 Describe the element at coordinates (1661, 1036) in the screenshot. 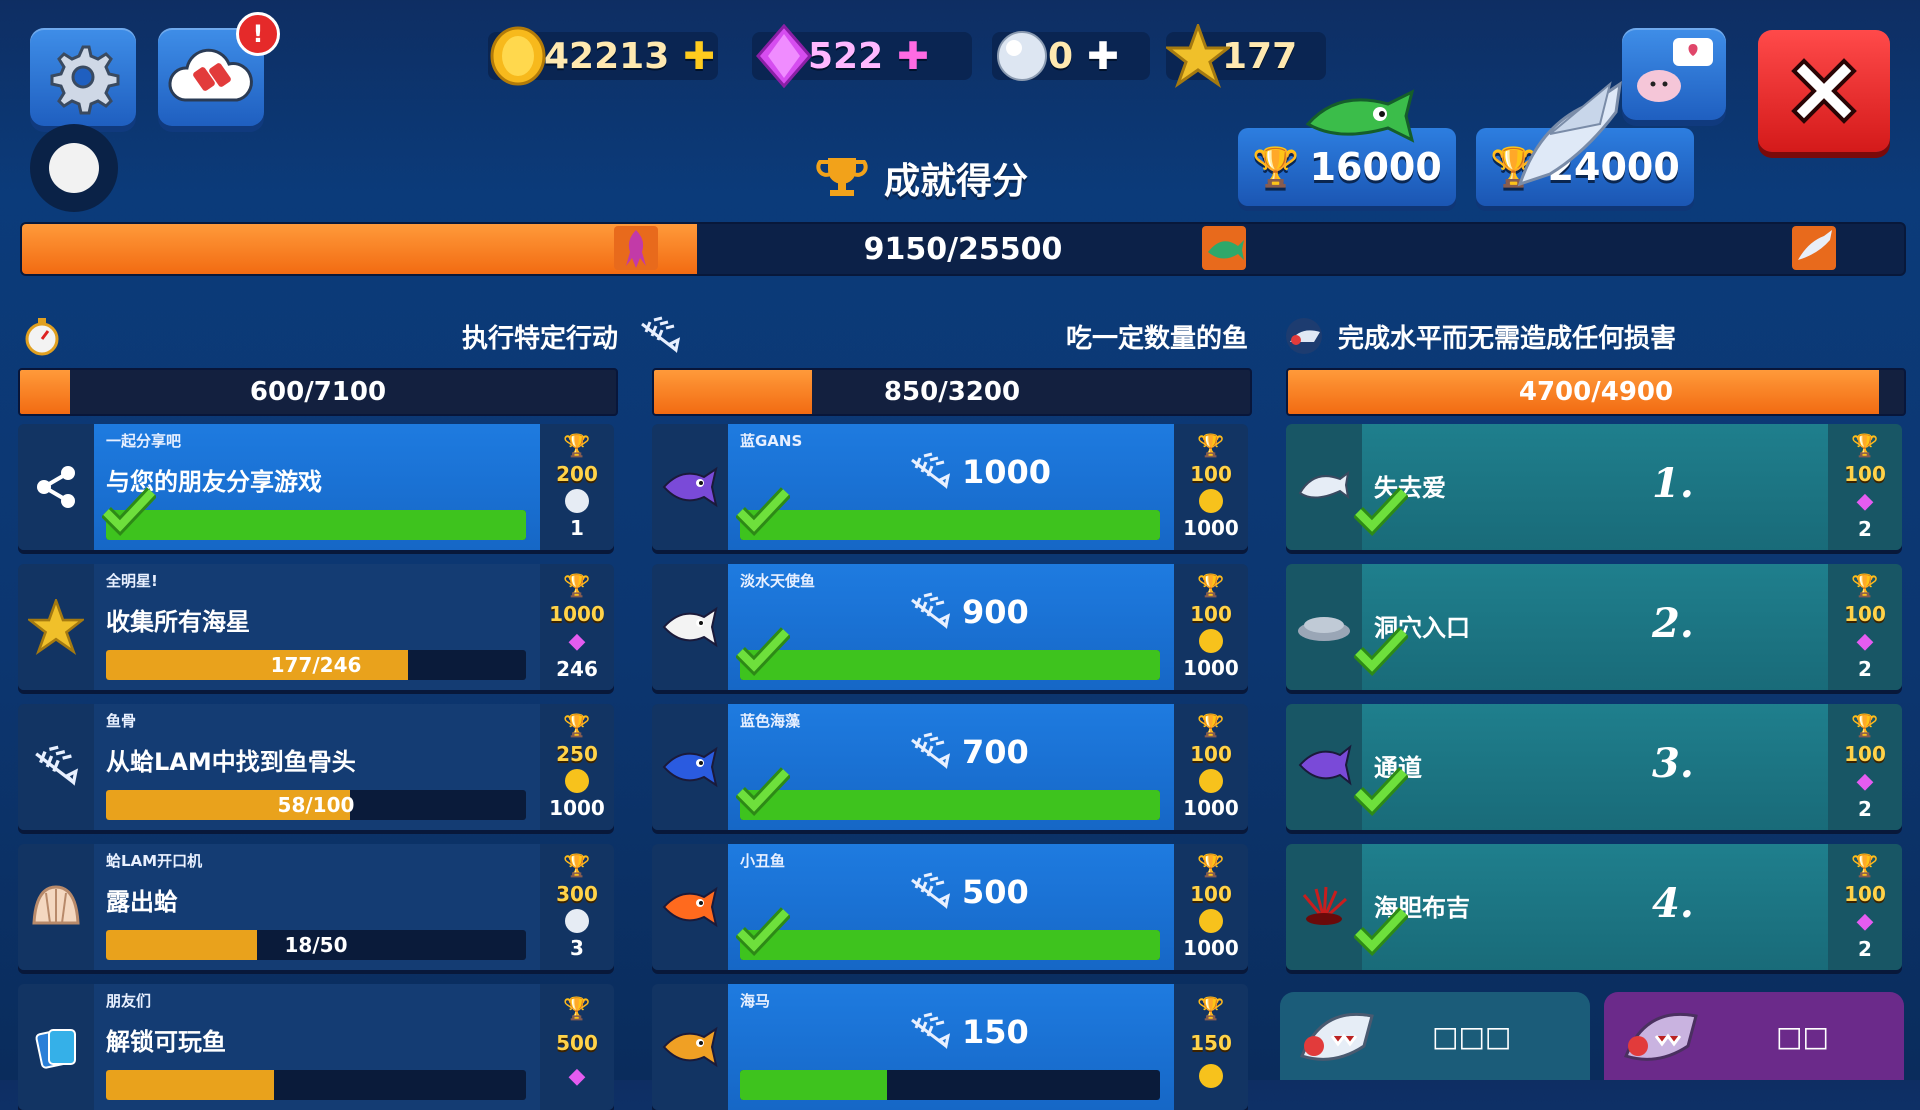

I see `shark-icon` at that location.